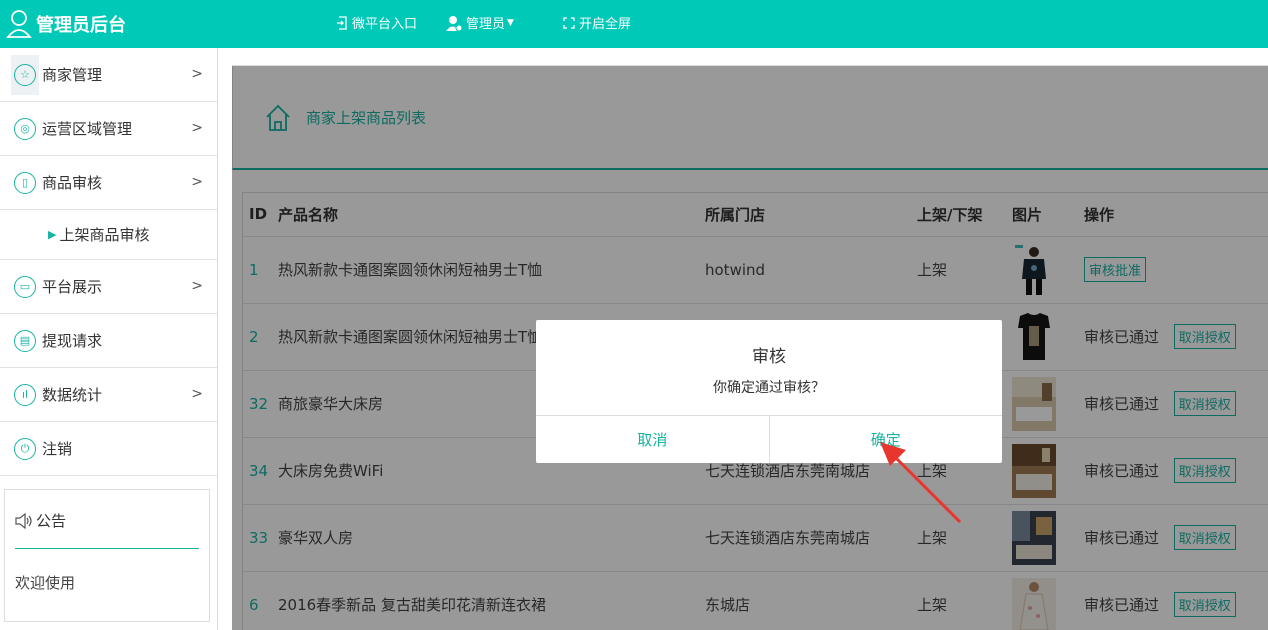  I want to click on clipboard-icon: ▯, so click(25, 182).